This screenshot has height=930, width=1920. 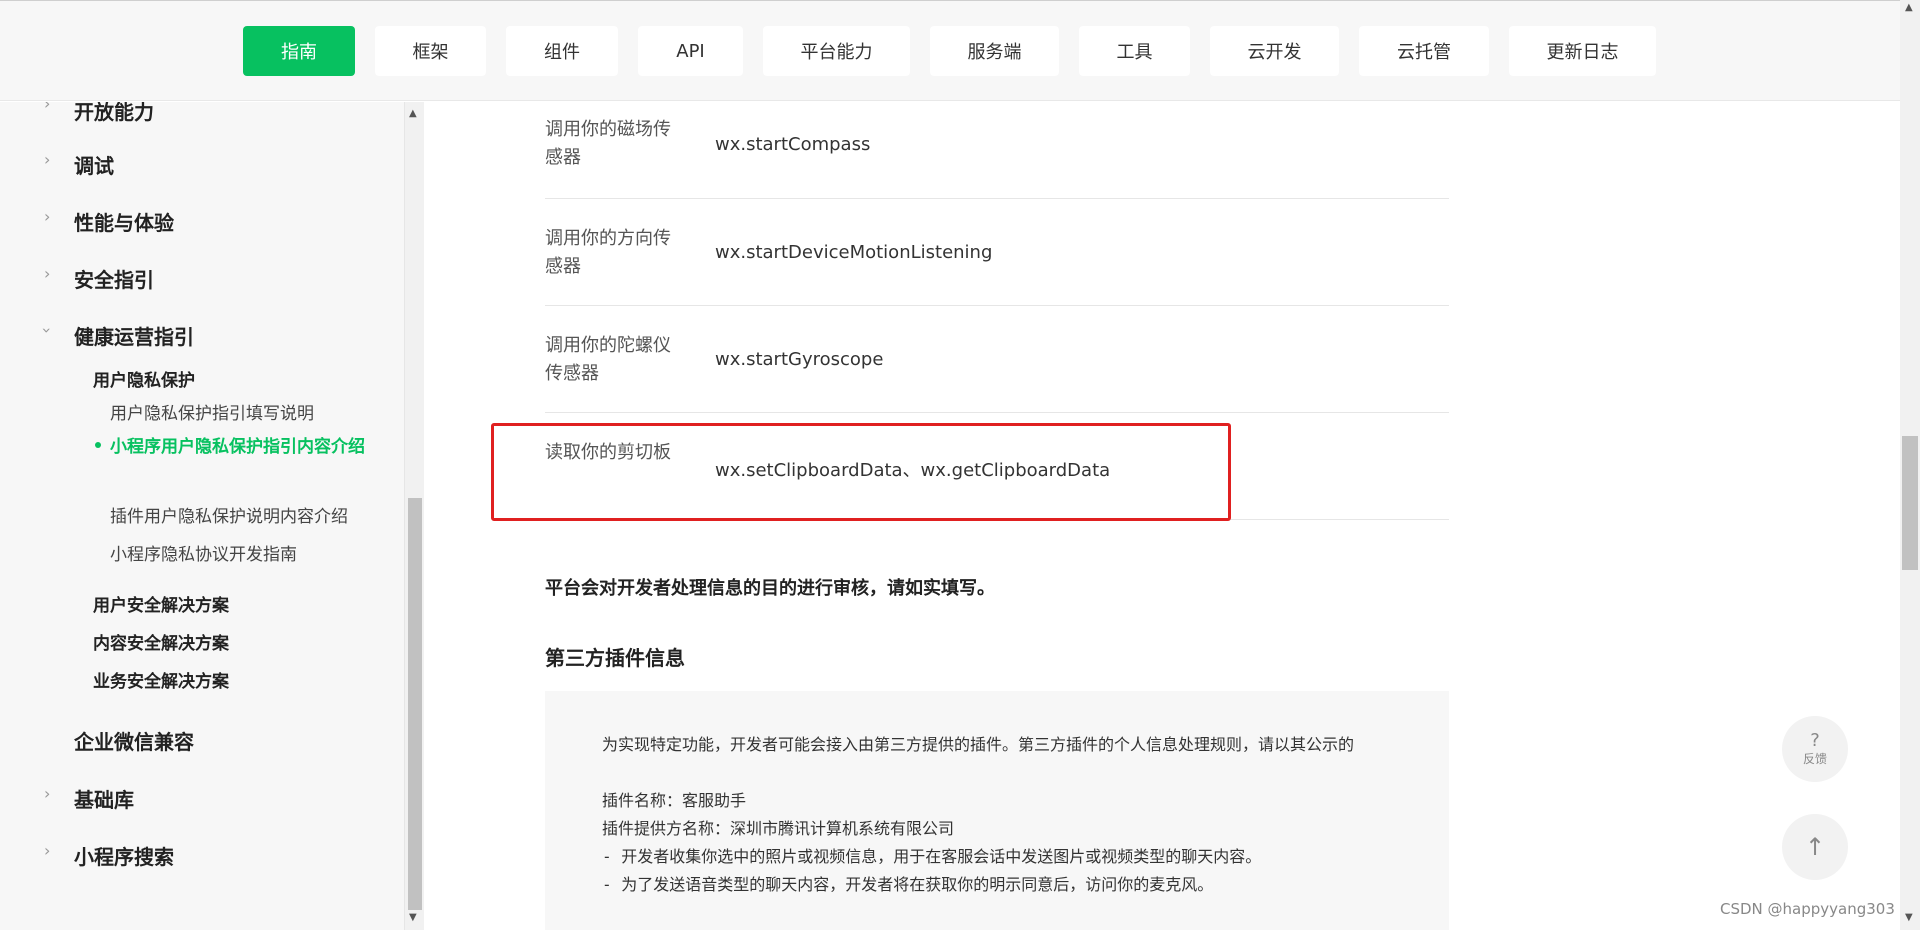 I want to click on tab-platform: 平台能力, so click(x=836, y=51).